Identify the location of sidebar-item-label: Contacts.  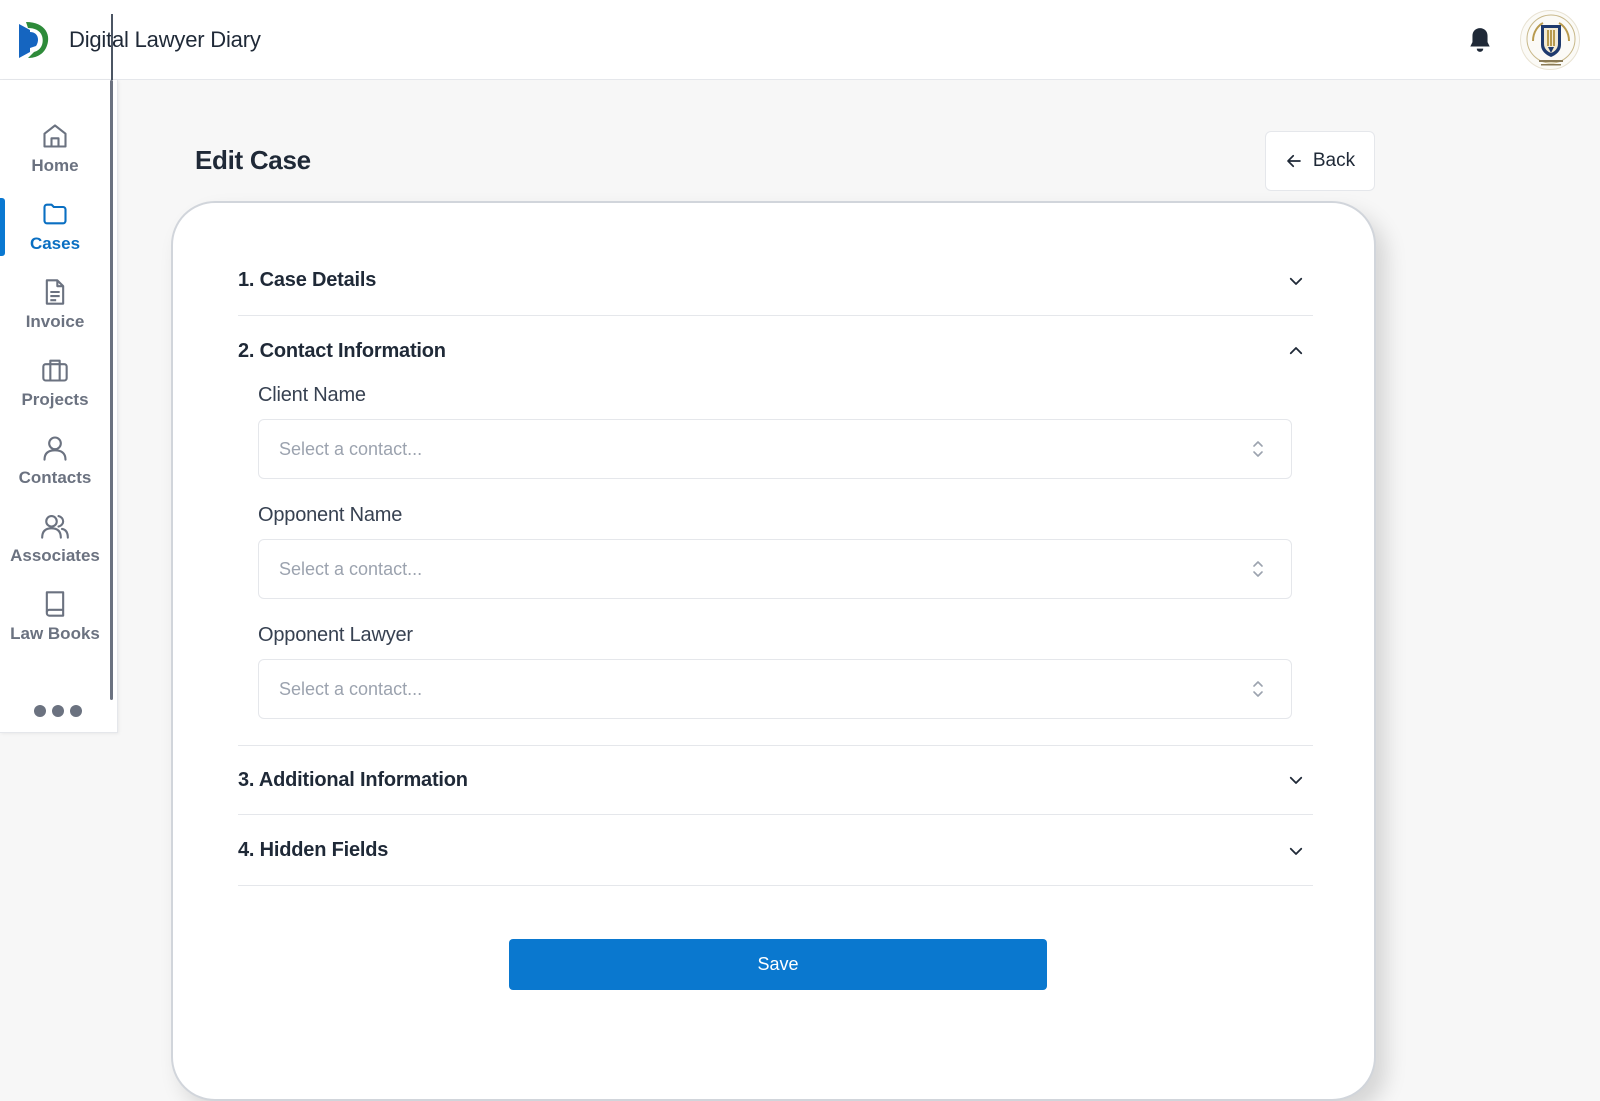
(55, 477).